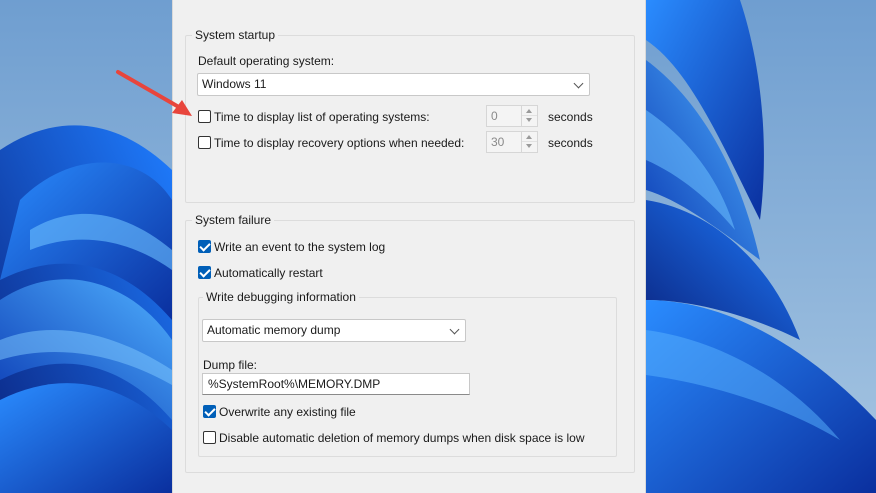  Describe the element at coordinates (266, 61) in the screenshot. I see `default-os-label: Default operating system:` at that location.